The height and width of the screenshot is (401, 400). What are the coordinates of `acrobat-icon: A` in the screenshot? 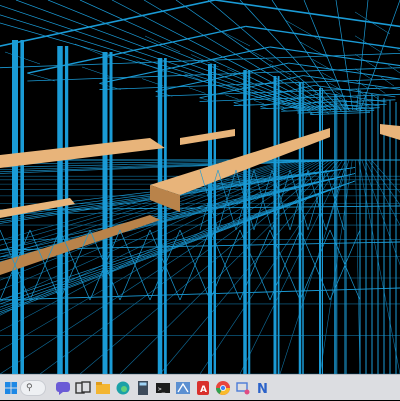 It's located at (203, 388).